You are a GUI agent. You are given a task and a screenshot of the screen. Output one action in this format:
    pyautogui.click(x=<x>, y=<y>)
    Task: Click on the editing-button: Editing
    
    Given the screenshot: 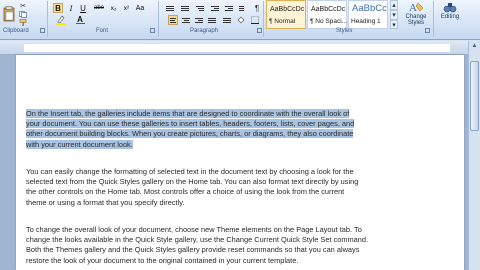 What is the action you would take?
    pyautogui.click(x=450, y=18)
    